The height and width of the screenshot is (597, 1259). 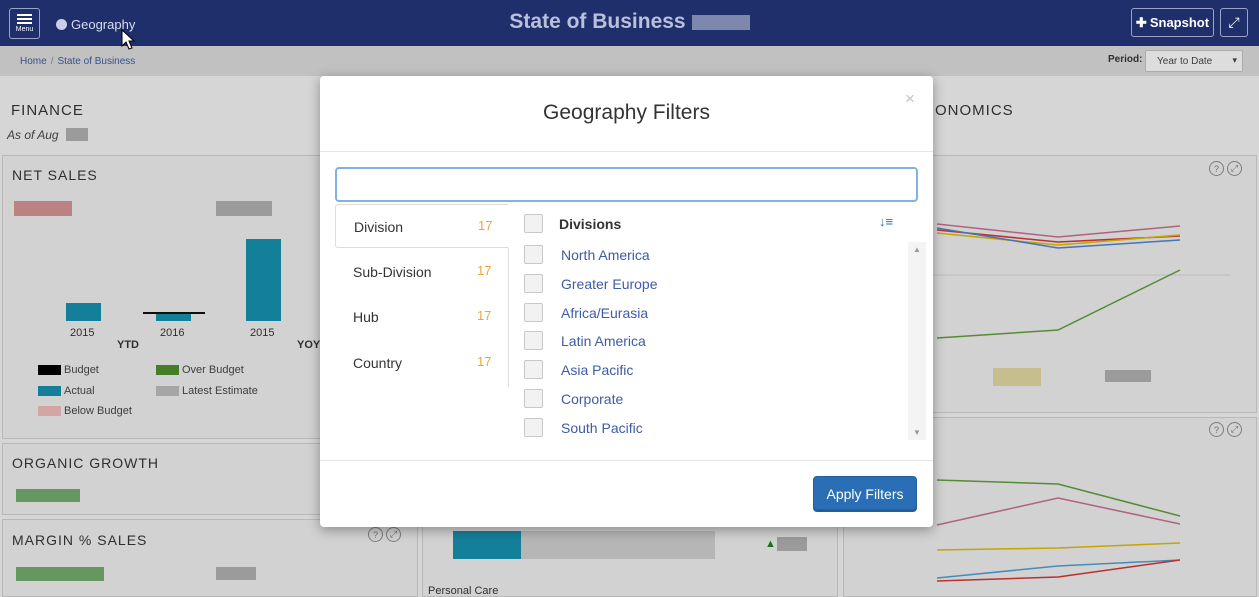 What do you see at coordinates (592, 399) in the screenshot?
I see `item-label: Corporate` at bounding box center [592, 399].